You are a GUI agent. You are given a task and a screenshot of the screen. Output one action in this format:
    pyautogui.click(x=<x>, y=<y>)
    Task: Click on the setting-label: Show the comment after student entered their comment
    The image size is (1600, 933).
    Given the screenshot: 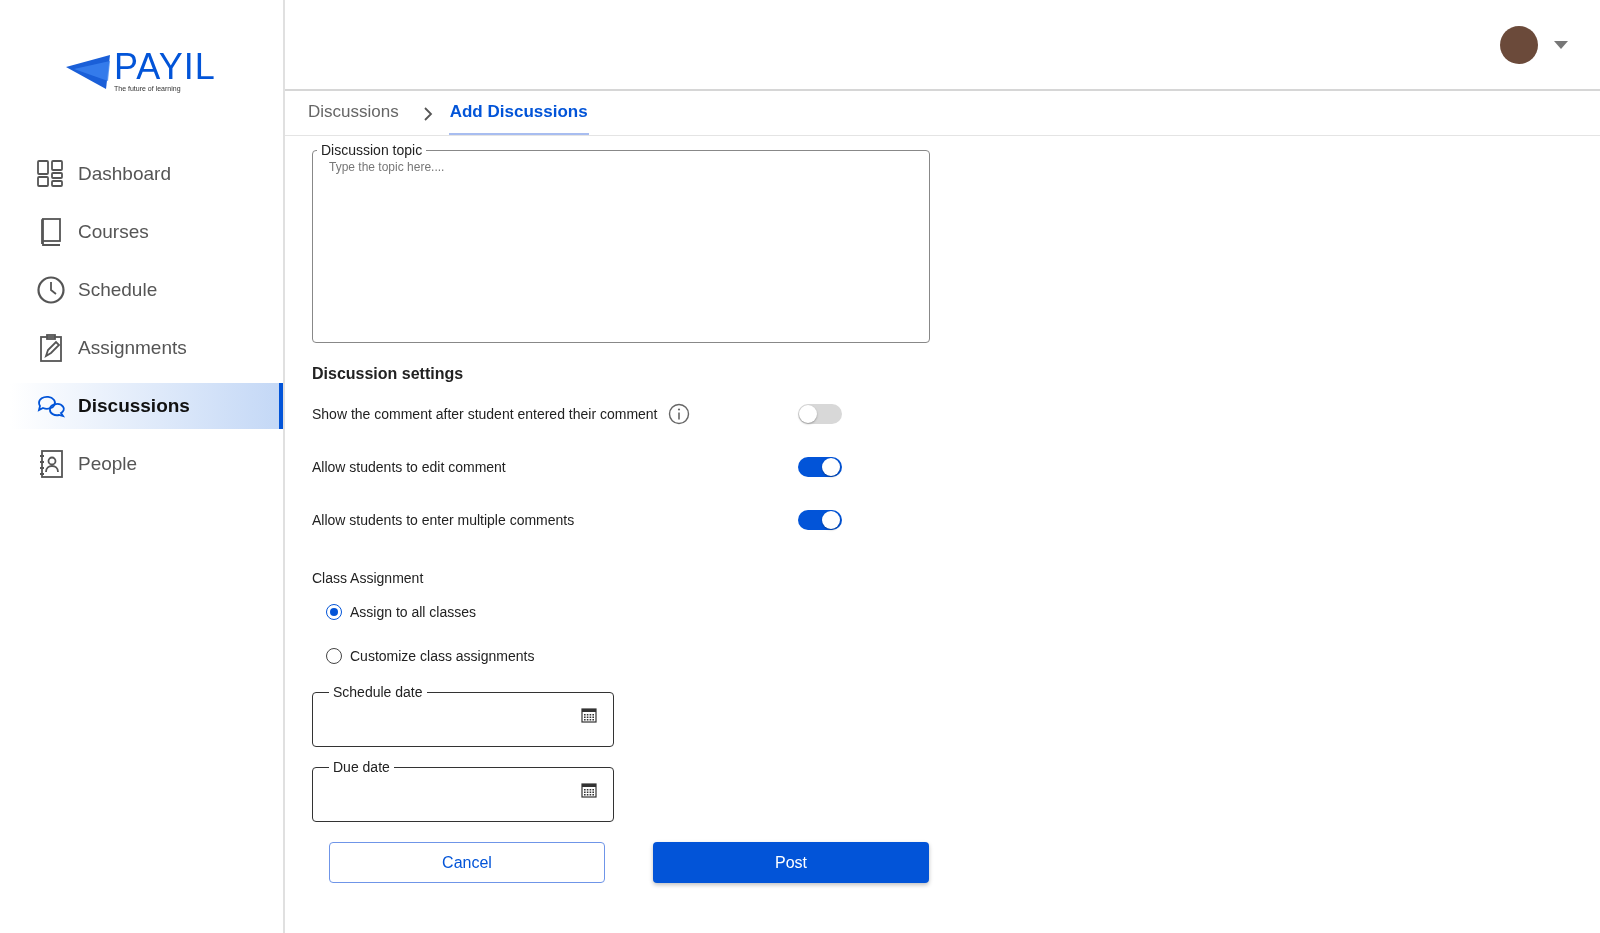 What is the action you would take?
    pyautogui.click(x=485, y=414)
    